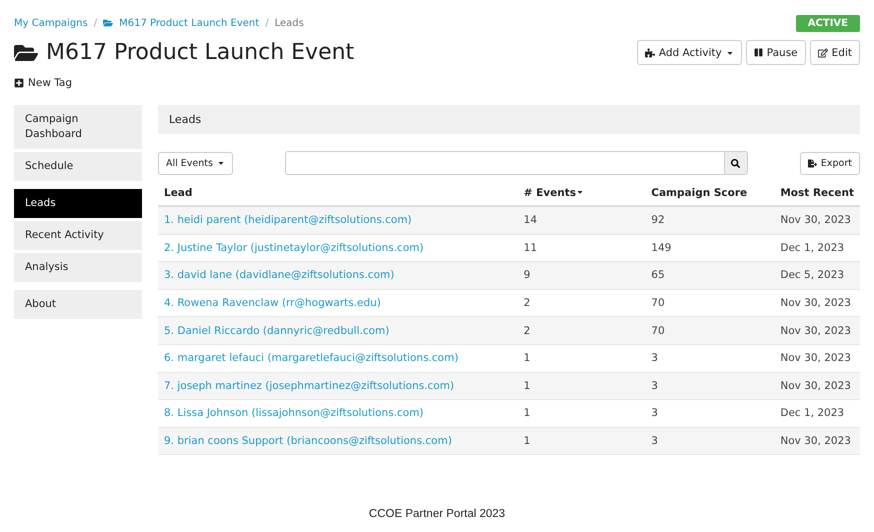  Describe the element at coordinates (78, 166) in the screenshot. I see `sidebar-item: Schedule` at that location.